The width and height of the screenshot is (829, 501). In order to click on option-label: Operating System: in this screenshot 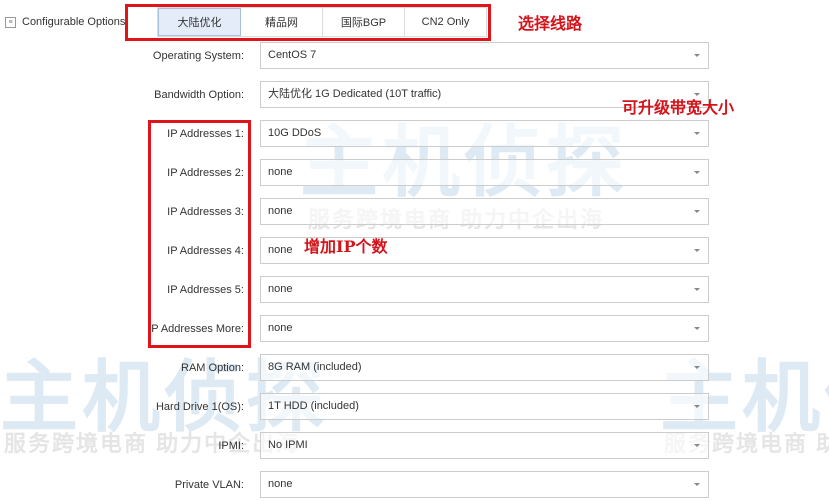, I will do `click(198, 56)`.